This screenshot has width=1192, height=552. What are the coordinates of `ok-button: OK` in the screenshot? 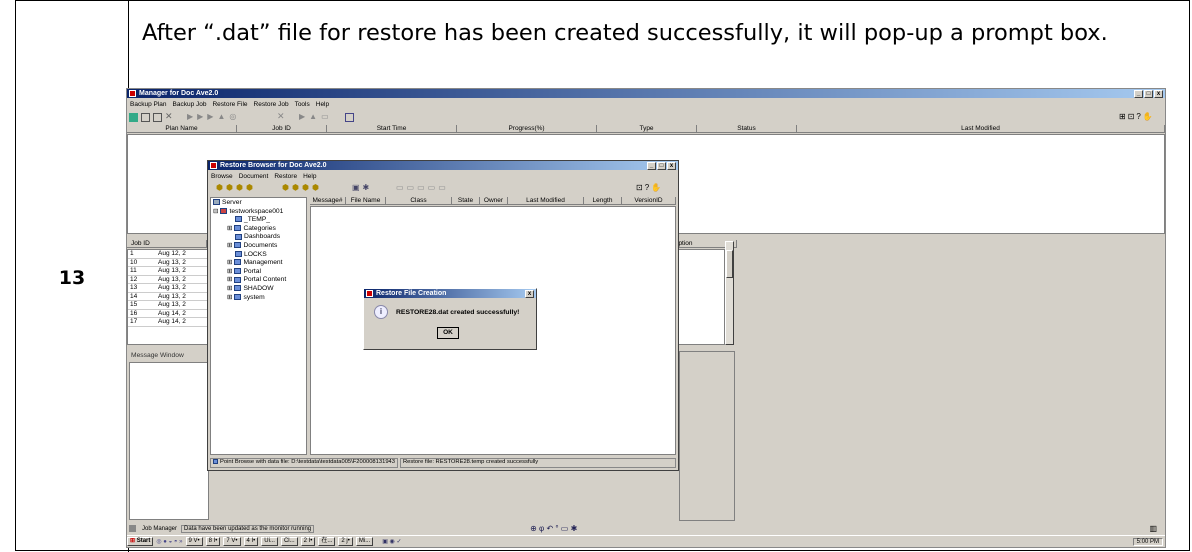 It's located at (448, 333).